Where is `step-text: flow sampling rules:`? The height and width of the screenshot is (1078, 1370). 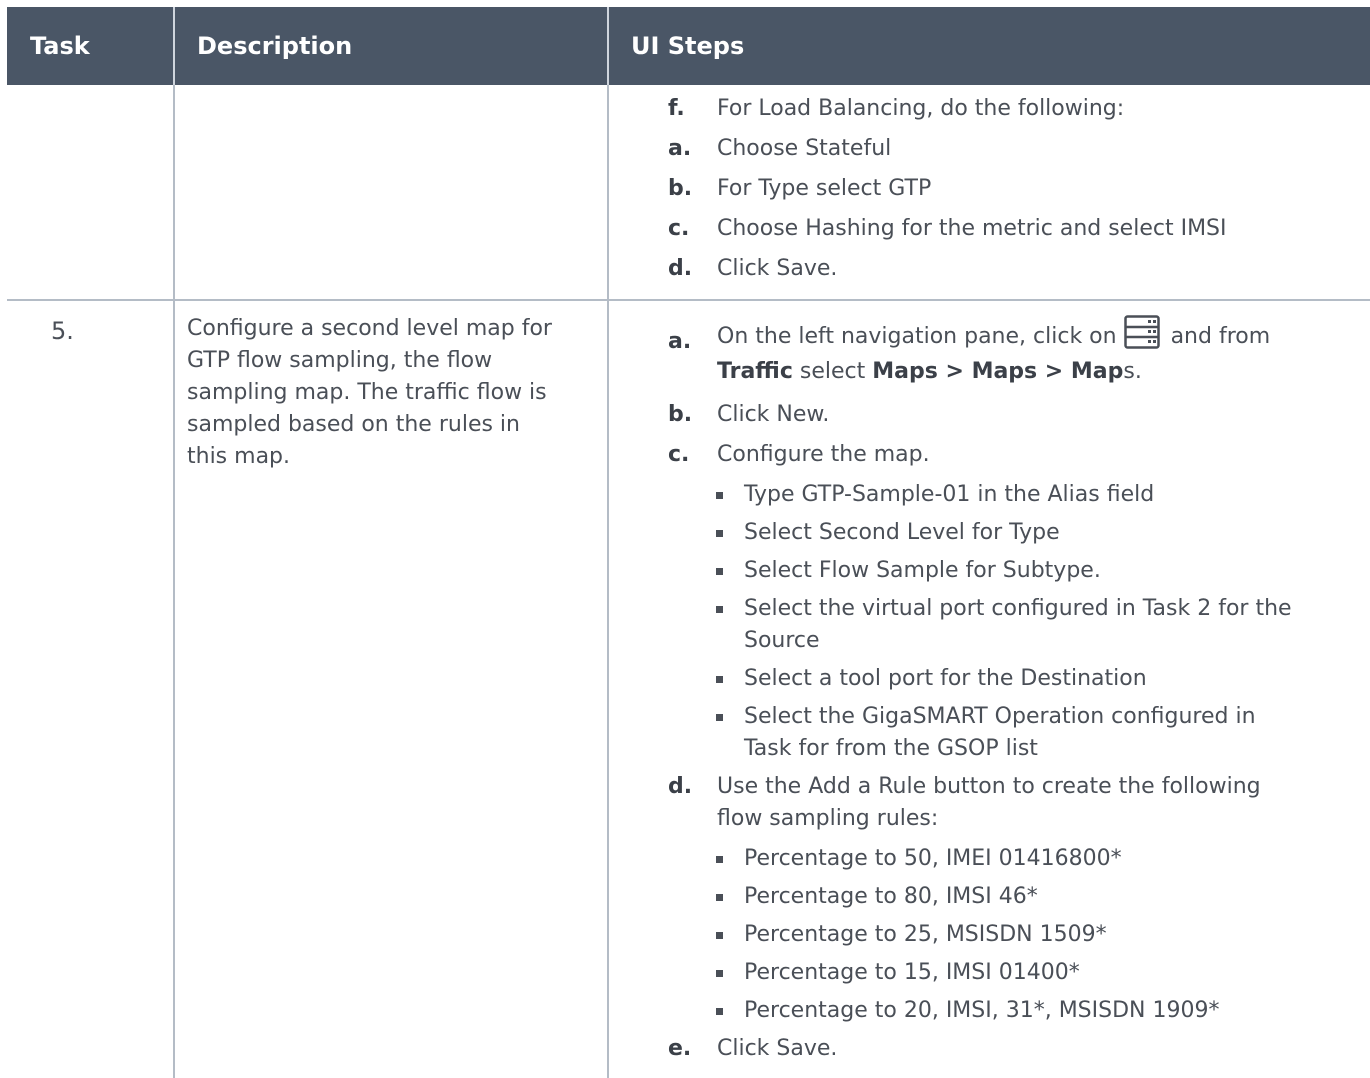 step-text: flow sampling rules: is located at coordinates (828, 818).